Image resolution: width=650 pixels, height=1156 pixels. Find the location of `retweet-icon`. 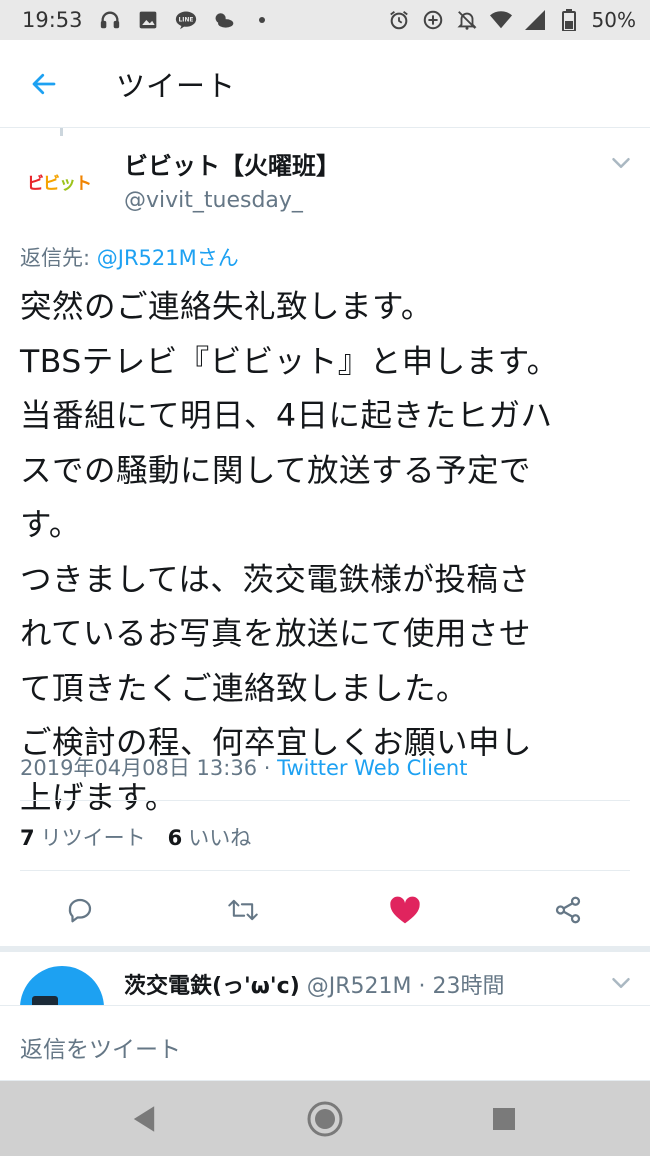

retweet-icon is located at coordinates (243, 910).